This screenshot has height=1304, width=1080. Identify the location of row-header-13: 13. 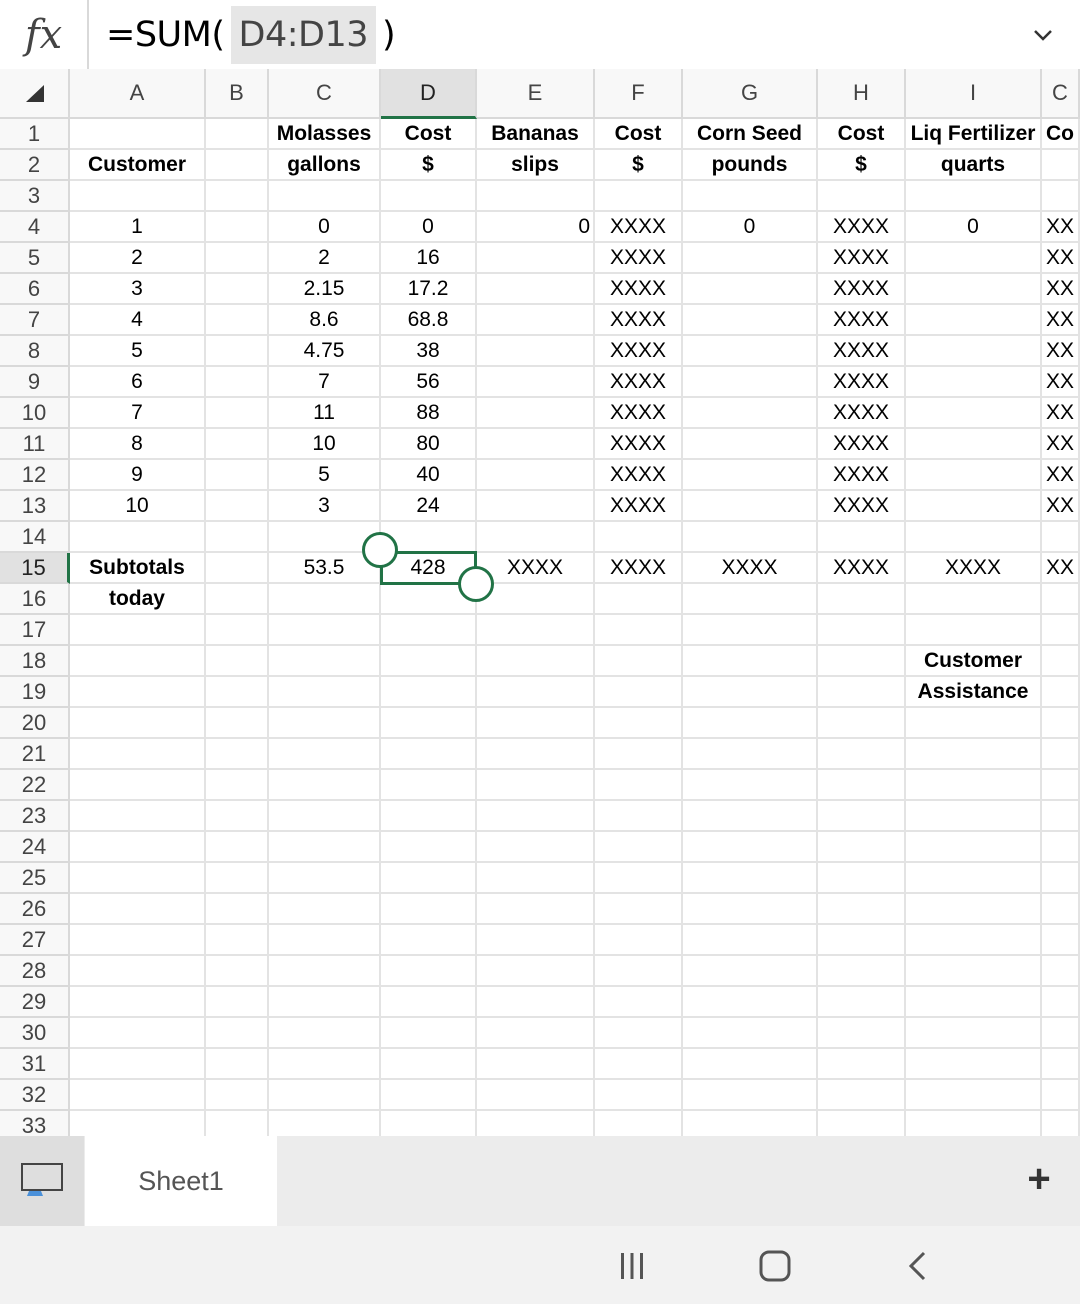
(35, 506).